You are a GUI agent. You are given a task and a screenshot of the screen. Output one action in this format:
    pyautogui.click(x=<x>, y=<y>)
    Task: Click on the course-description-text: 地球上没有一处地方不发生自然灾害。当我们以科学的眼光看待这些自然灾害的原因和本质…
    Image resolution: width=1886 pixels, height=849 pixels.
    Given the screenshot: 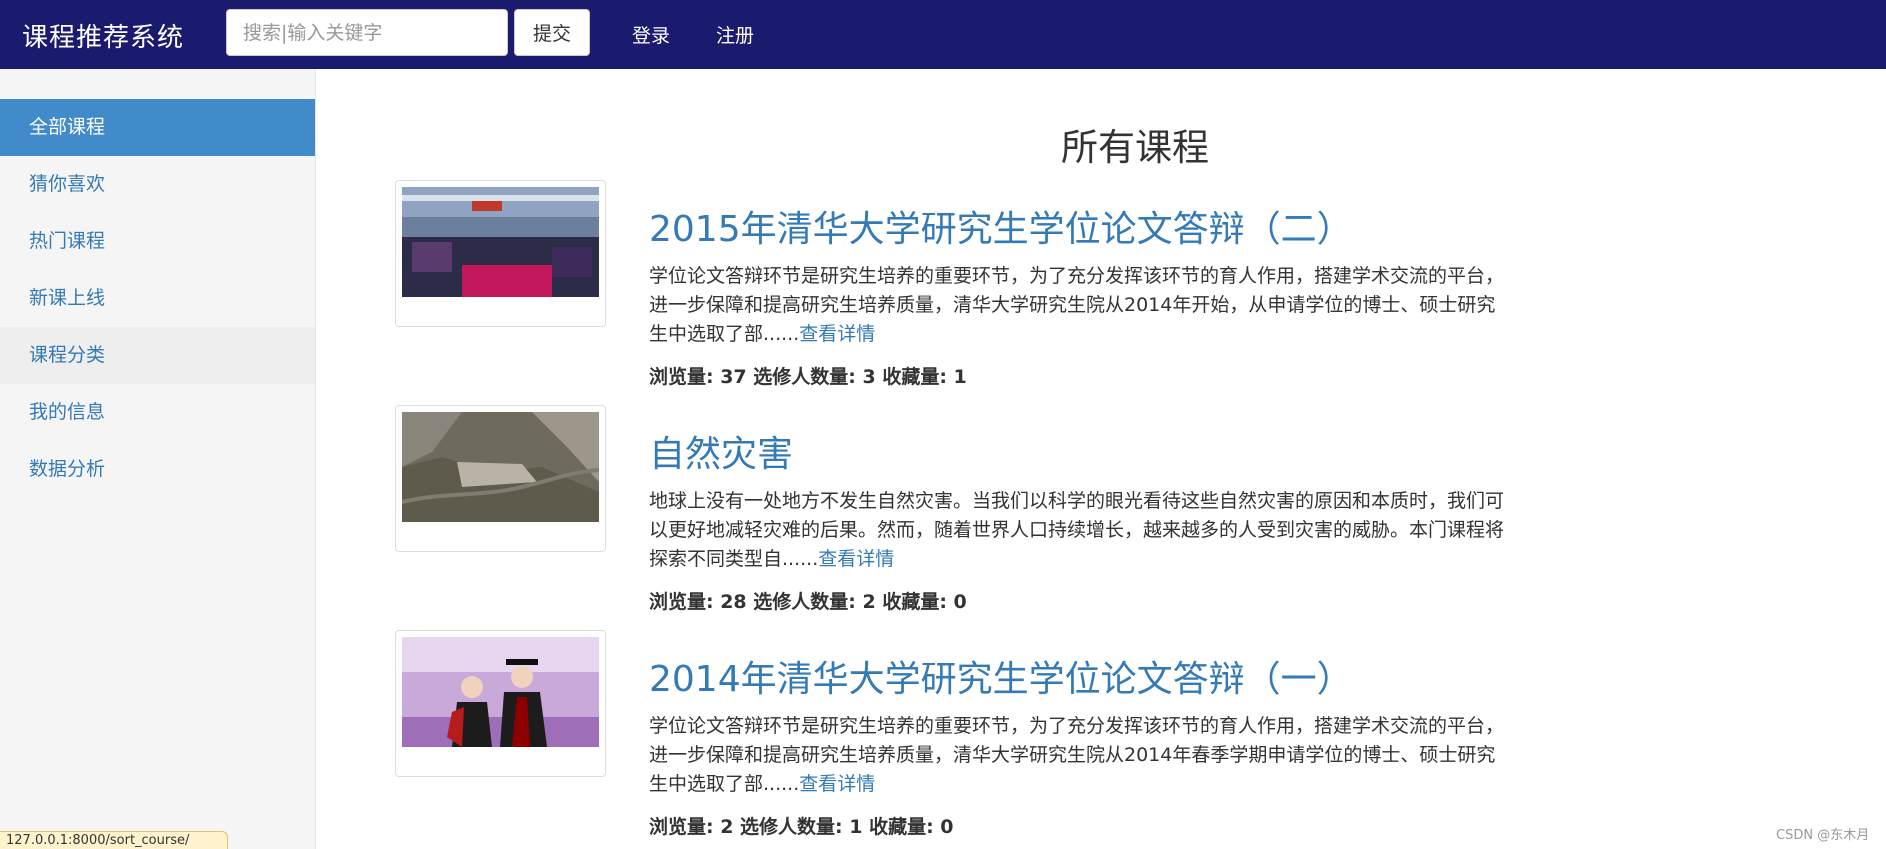 What is the action you would take?
    pyautogui.click(x=1077, y=530)
    